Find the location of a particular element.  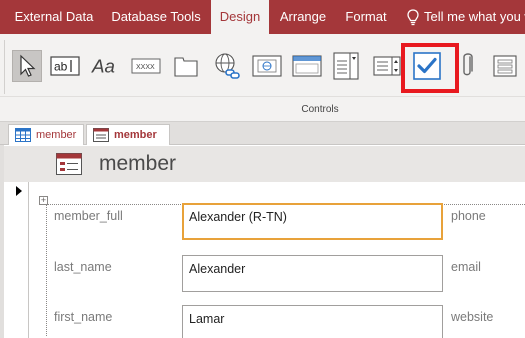

layout-guide-vertical is located at coordinates (46, 270).